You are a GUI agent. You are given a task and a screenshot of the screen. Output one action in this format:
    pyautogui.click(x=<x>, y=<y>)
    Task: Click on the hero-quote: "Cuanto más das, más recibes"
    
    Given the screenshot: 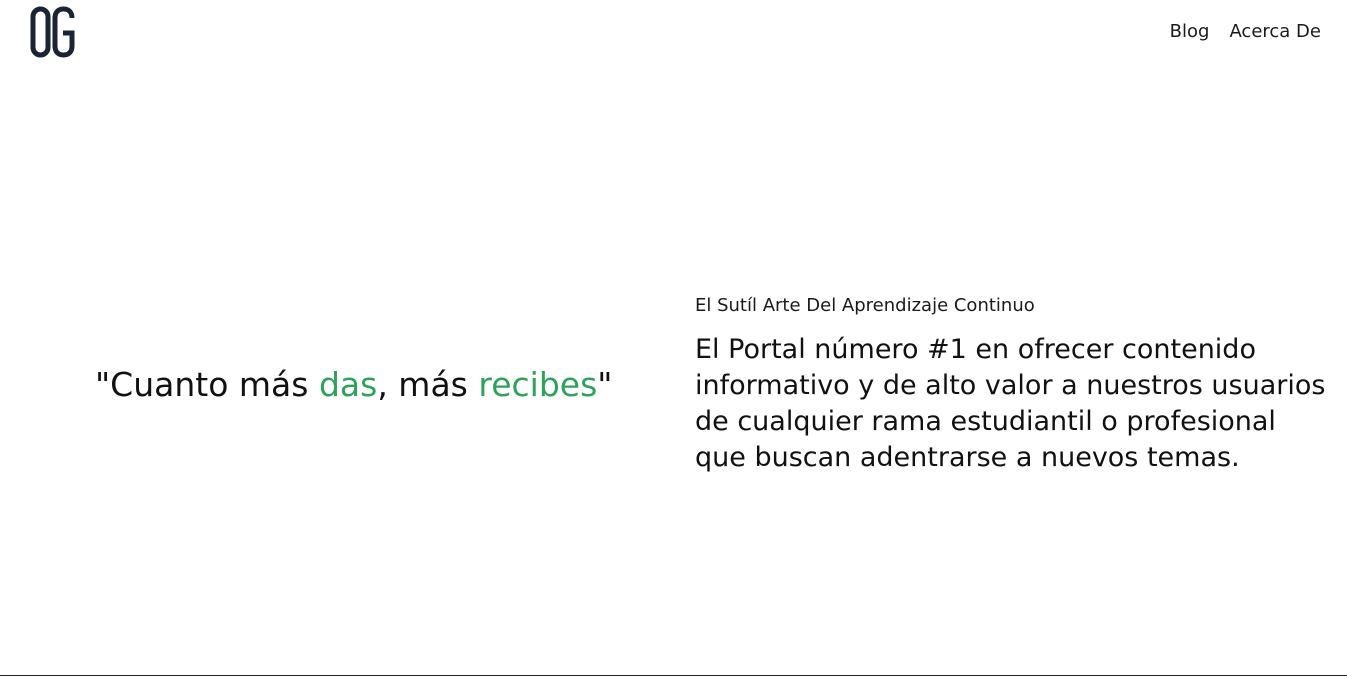 What is the action you would take?
    pyautogui.click(x=353, y=385)
    